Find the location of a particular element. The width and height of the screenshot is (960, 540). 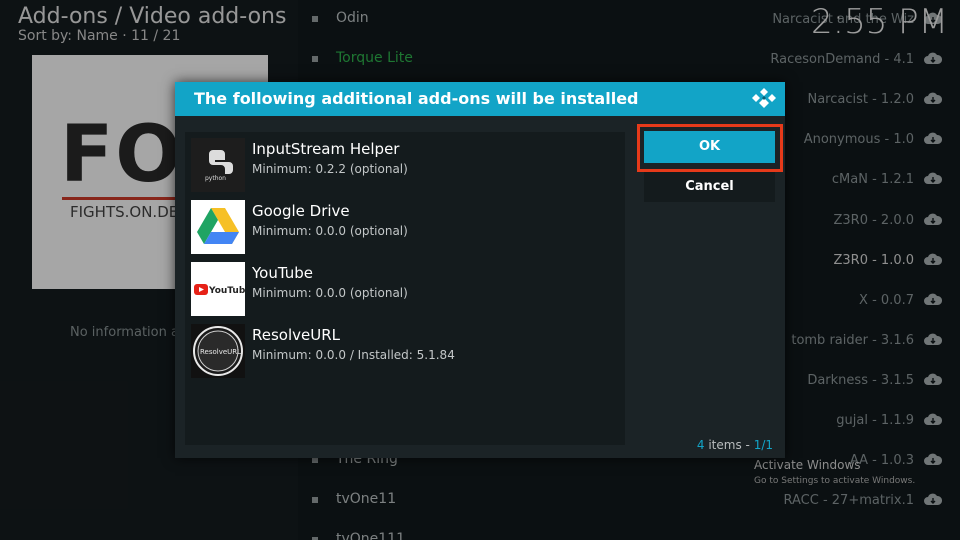

item-count: 4 items - 1/1 is located at coordinates (735, 445).